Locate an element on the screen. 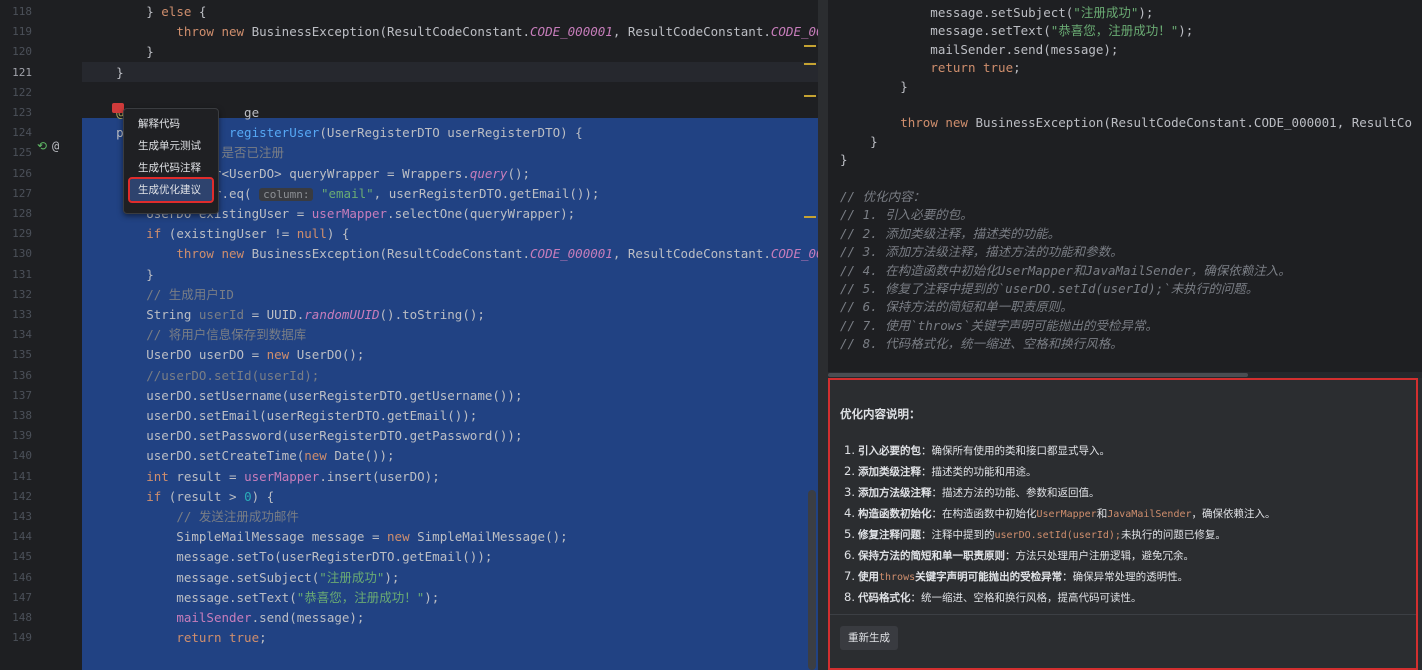 Image resolution: width=1422 pixels, height=670 pixels. generated-code-line: // 优化内容： is located at coordinates (882, 197).